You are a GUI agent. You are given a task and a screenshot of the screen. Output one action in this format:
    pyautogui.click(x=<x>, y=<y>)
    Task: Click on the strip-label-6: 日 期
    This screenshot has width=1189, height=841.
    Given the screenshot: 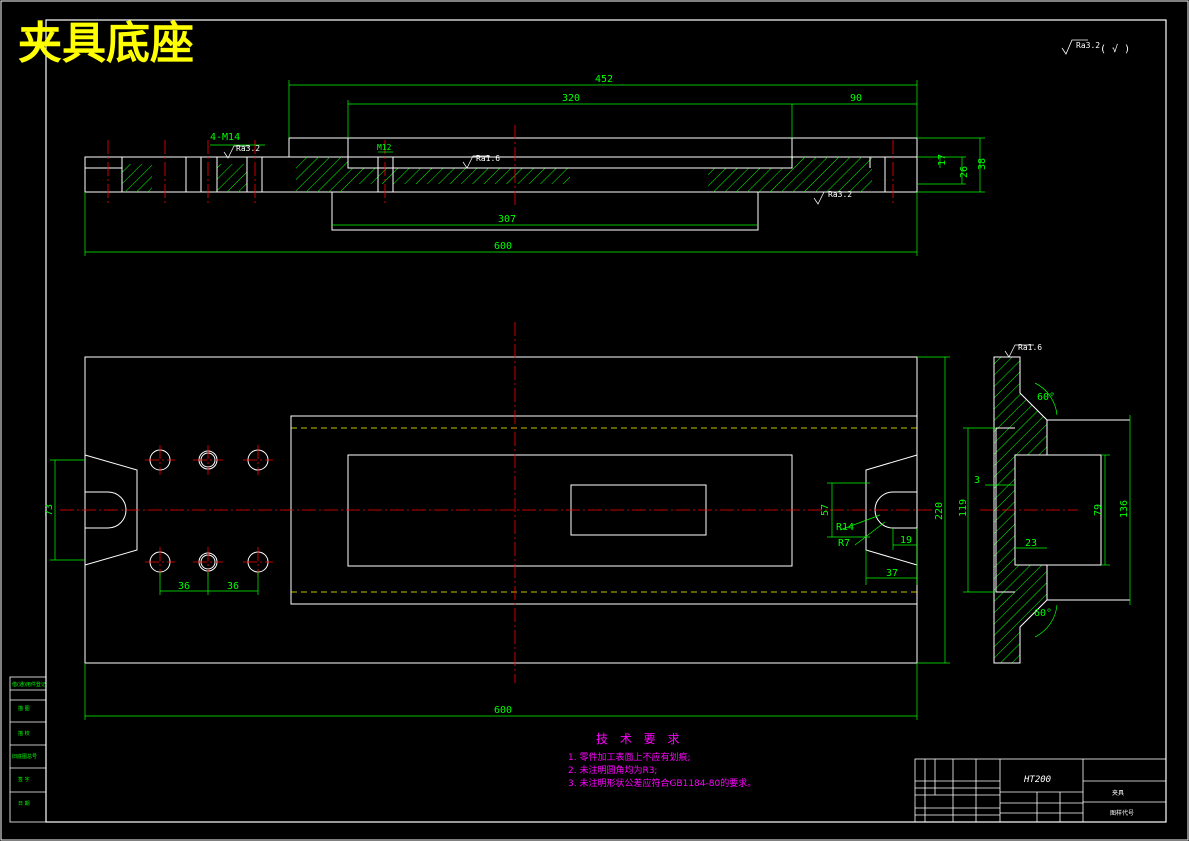 What is the action you would take?
    pyautogui.click(x=24, y=804)
    